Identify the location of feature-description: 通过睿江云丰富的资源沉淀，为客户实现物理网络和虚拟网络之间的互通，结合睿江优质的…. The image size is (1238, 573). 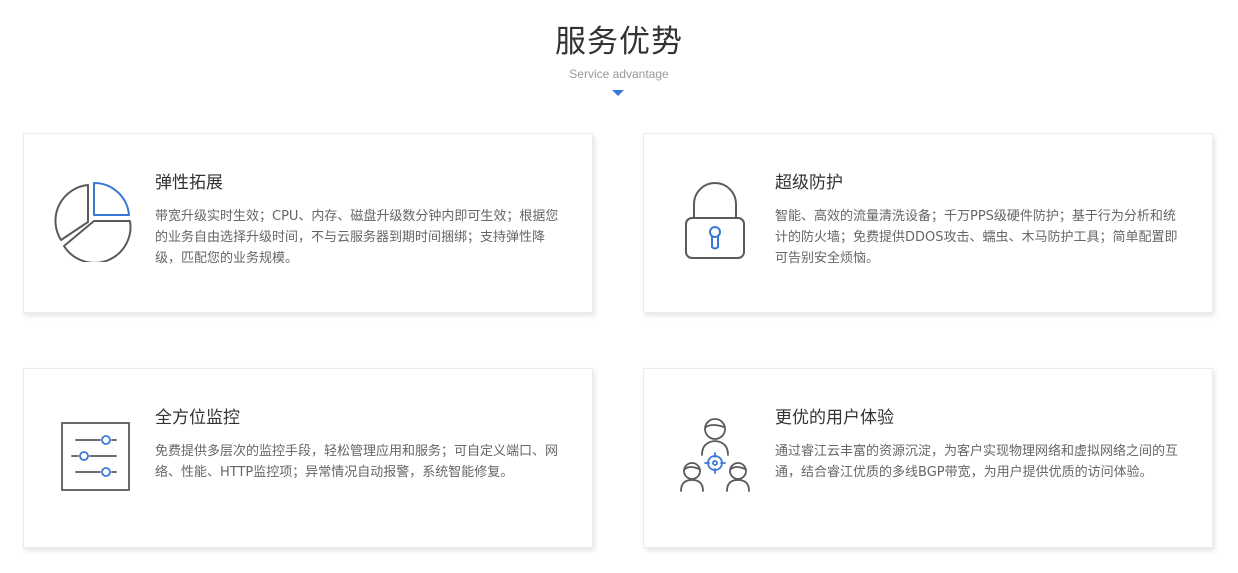
(977, 462).